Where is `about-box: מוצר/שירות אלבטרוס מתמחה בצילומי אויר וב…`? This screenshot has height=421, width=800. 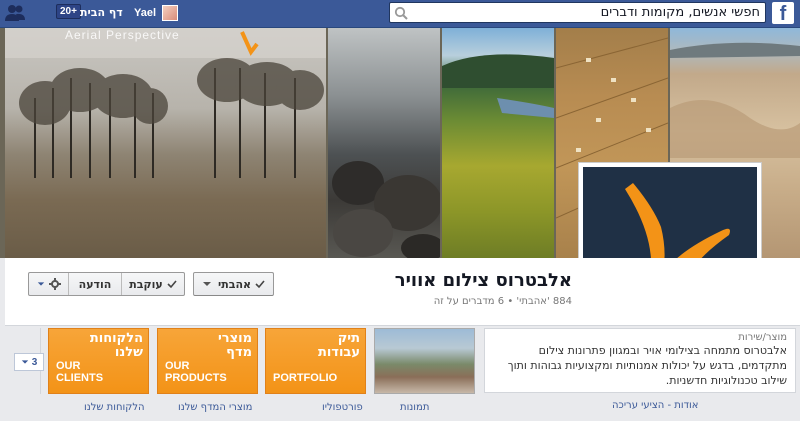 about-box: מוצר/שירות אלבטרוס מתמחה בצילומי אויר וב… is located at coordinates (640, 360).